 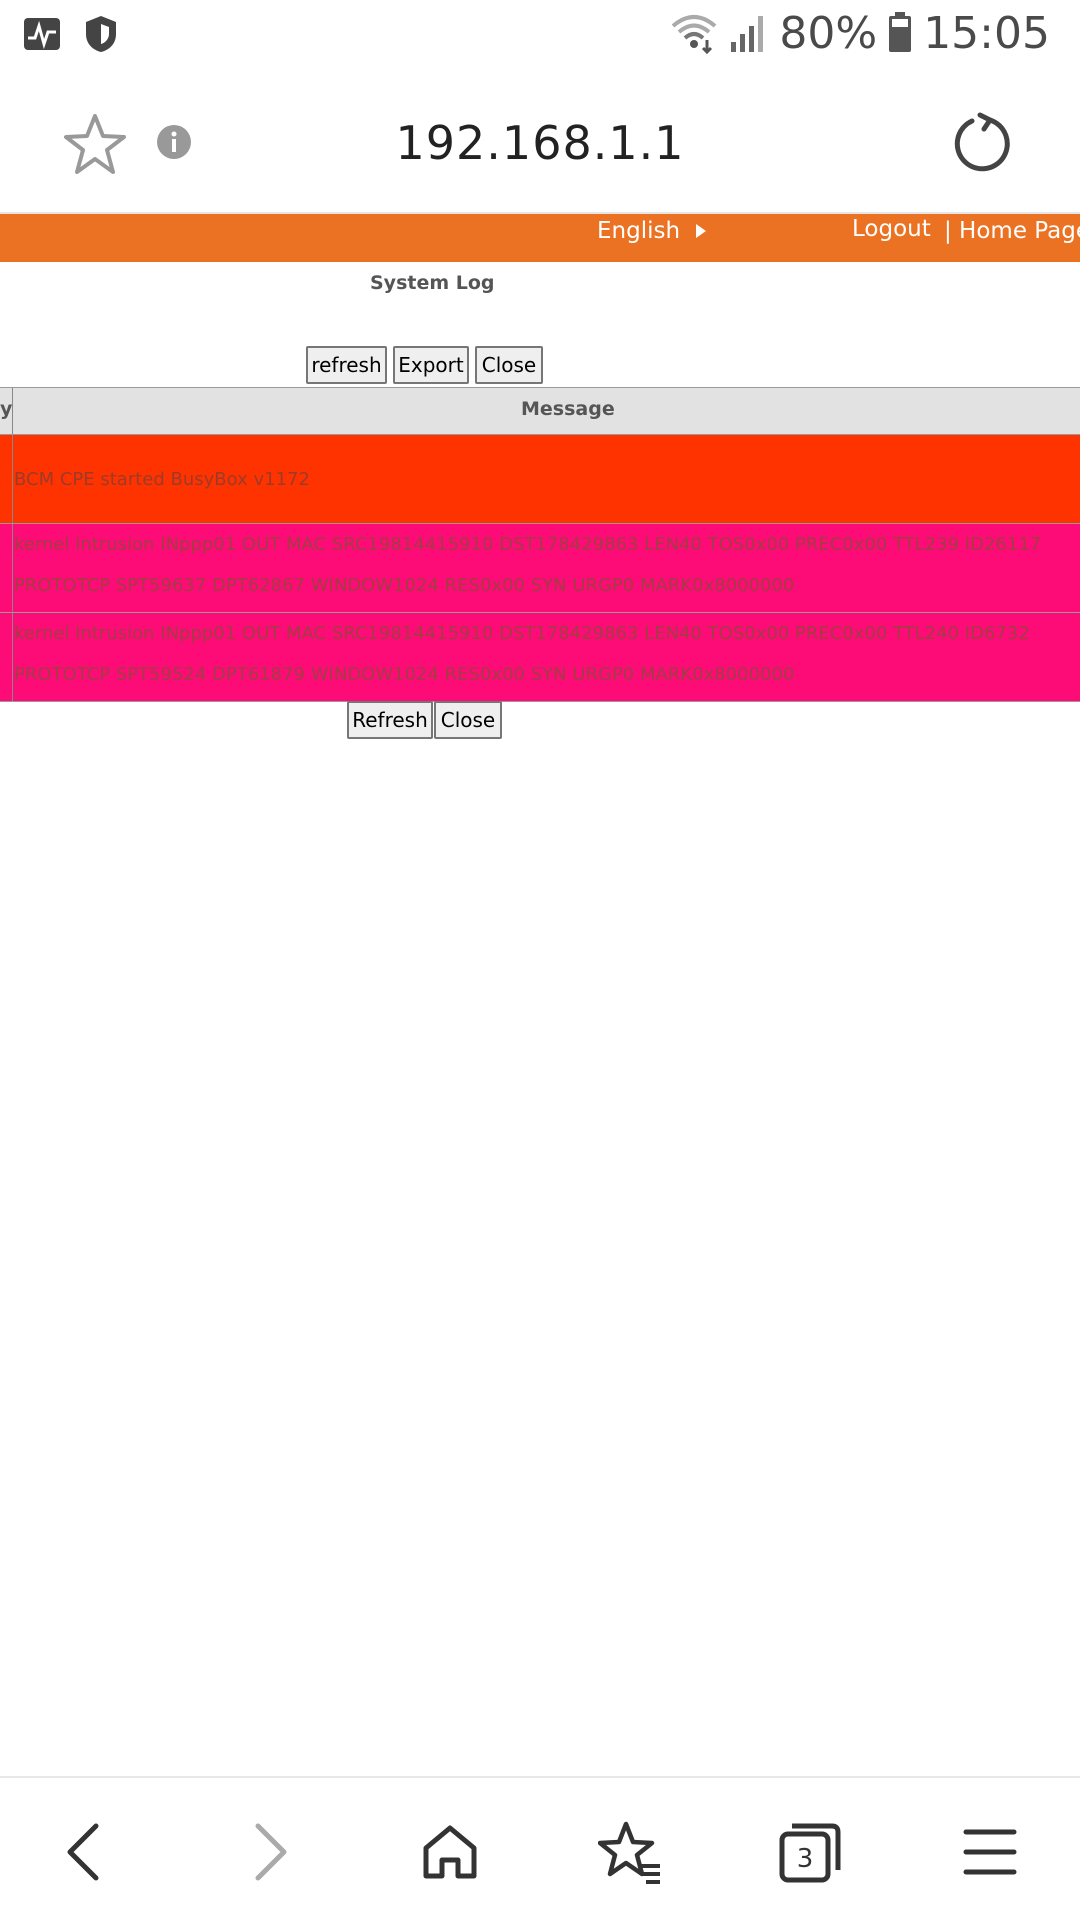 I want to click on tab-count: 3, so click(x=805, y=1859).